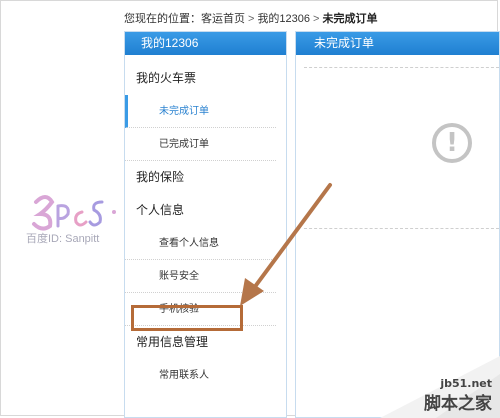 Image resolution: width=500 pixels, height=418 pixels. What do you see at coordinates (74, 213) in the screenshot?
I see `watermark-logo` at bounding box center [74, 213].